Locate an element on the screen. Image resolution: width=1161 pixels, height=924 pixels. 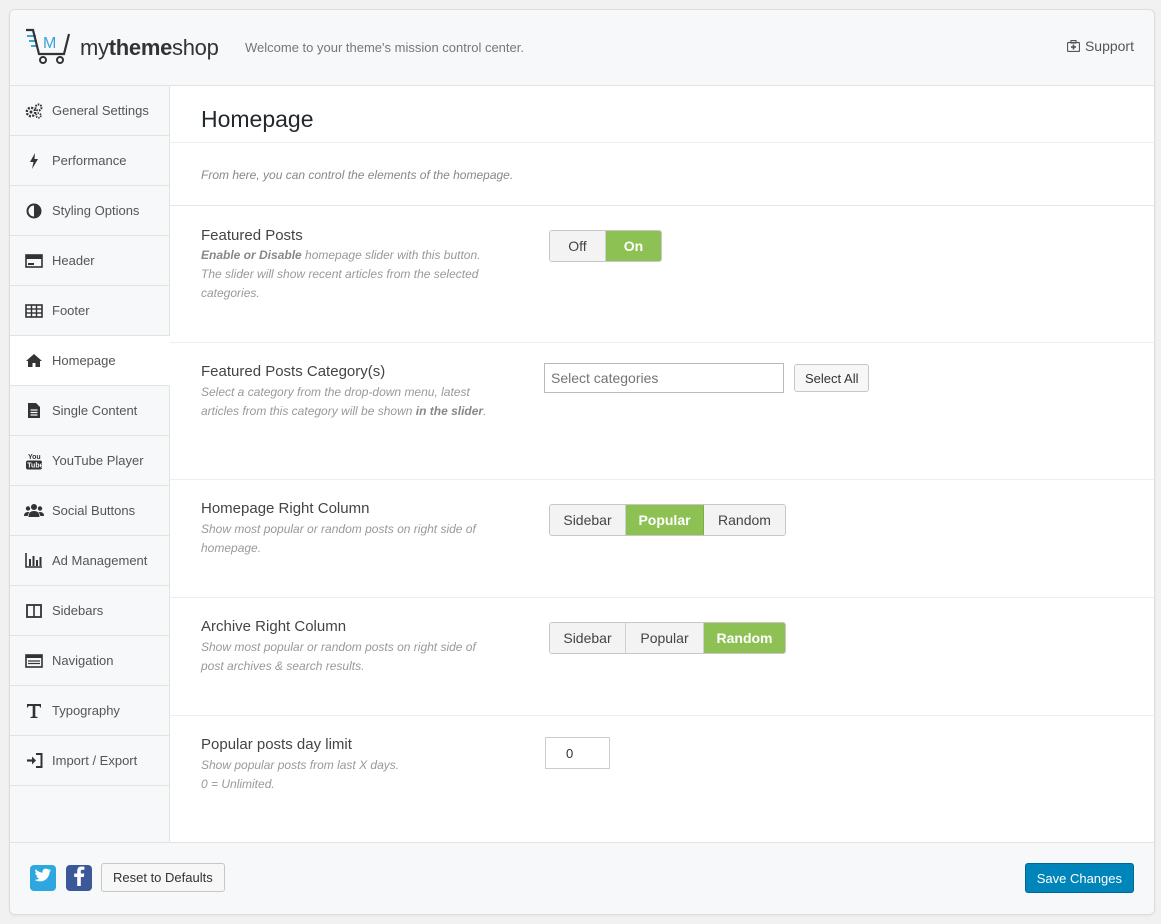
sidebar-item-navigation: Navigation is located at coordinates (89, 661).